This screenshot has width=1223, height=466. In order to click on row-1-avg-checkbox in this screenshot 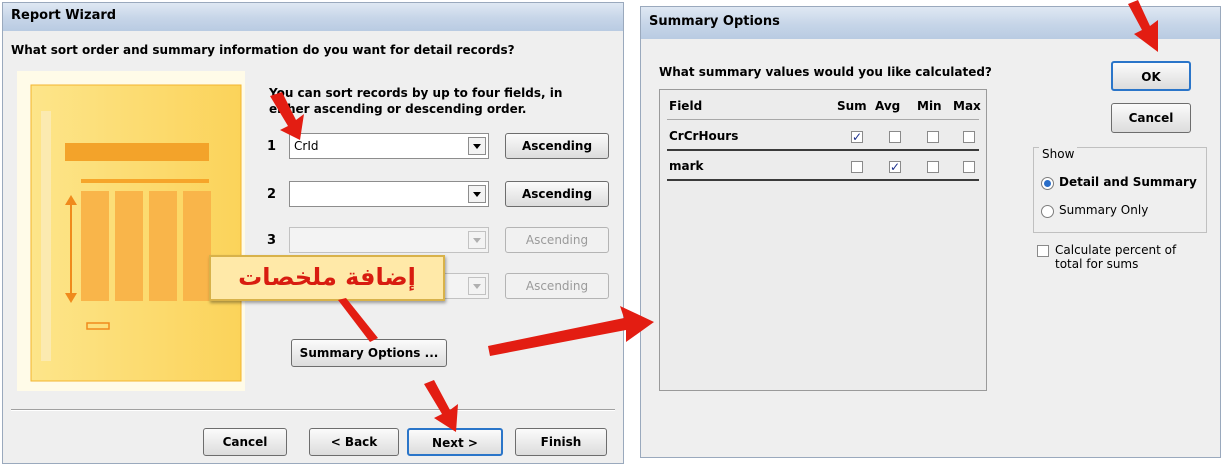, I will do `click(895, 137)`.